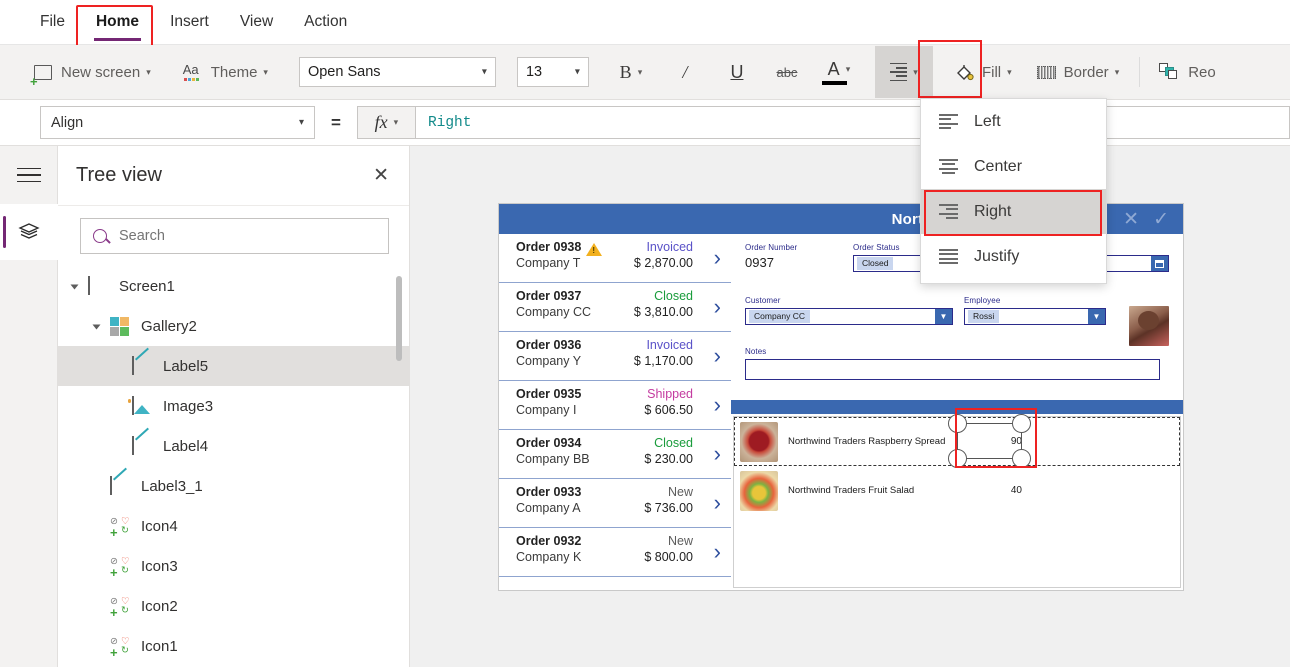 The image size is (1290, 667). I want to click on cancel-icon: ✕, so click(1131, 219).